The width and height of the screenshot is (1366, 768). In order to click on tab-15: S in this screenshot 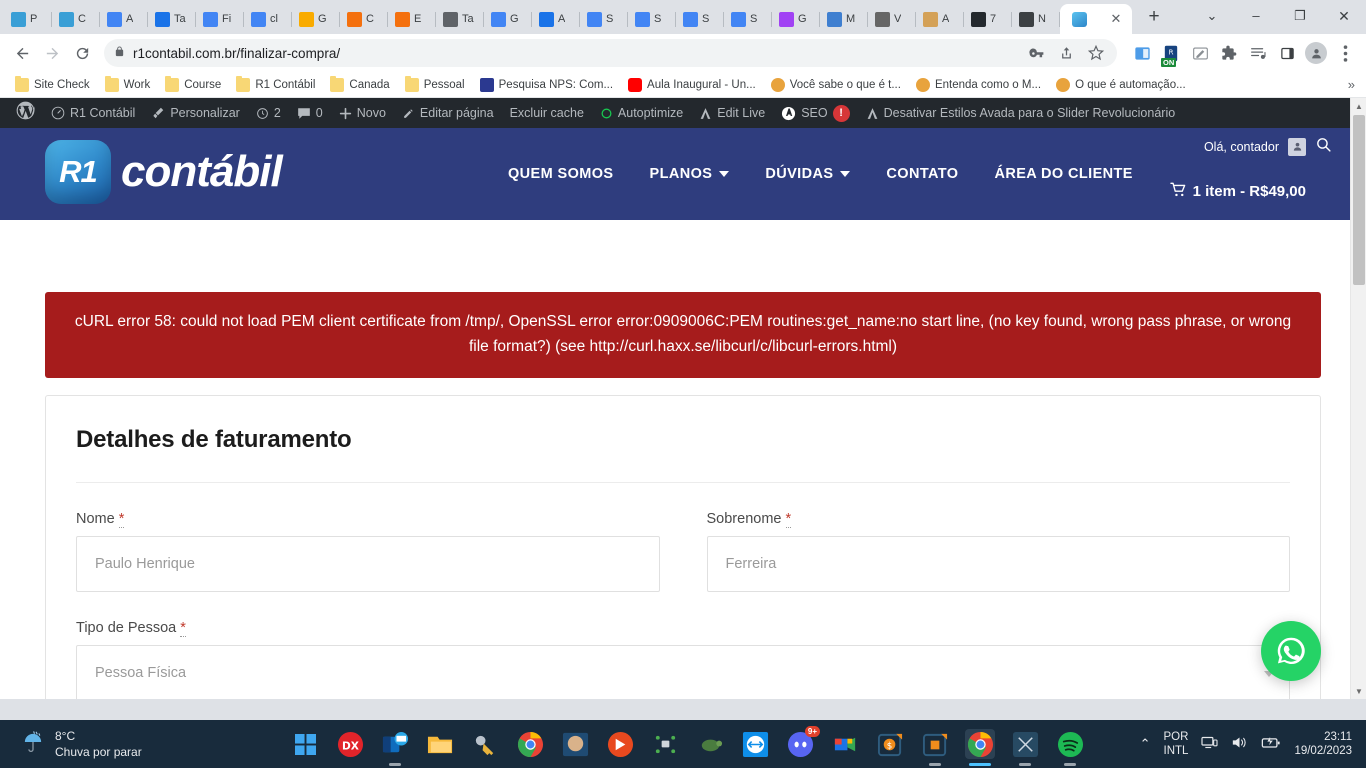, I will do `click(748, 19)`.